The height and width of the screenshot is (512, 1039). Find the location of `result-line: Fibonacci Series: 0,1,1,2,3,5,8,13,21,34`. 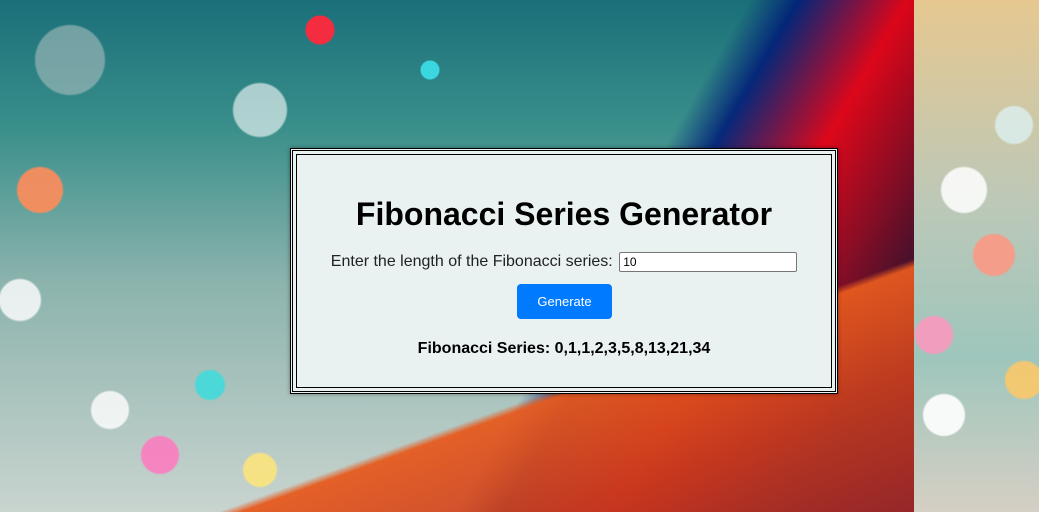

result-line: Fibonacci Series: 0,1,1,2,3,5,8,13,21,34 is located at coordinates (564, 349).